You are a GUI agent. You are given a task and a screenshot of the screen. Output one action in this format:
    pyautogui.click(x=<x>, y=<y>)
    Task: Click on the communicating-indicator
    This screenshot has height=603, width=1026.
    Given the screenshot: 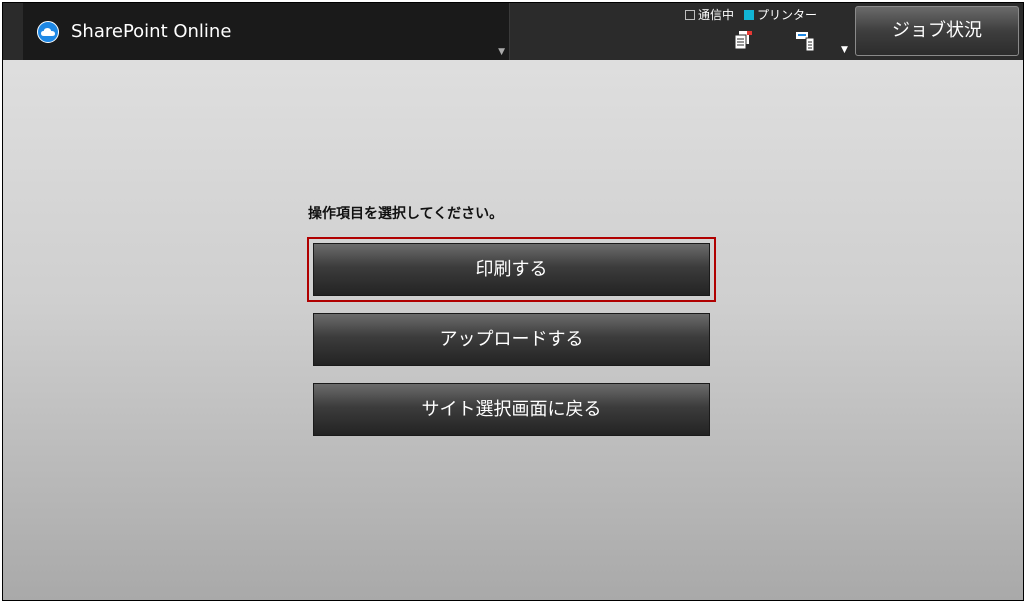 What is the action you would take?
    pyautogui.click(x=690, y=15)
    